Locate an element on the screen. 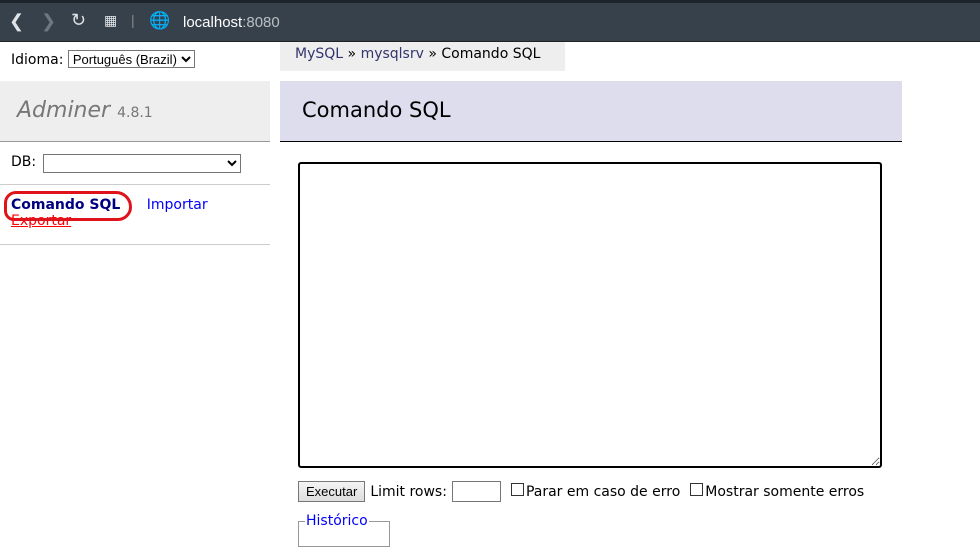 The width and height of the screenshot is (980, 557). browser-toolbar: ❮ ❯ ↻ ▦ | 🌐 localhost:8080 is located at coordinates (490, 21).